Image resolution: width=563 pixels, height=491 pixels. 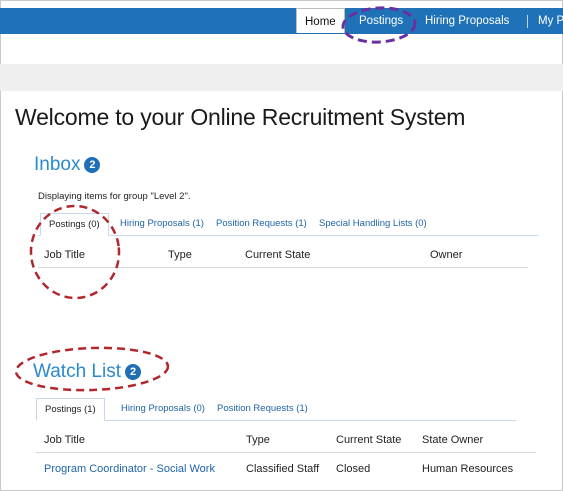 I want to click on watch-row-job-title-link: Program Coordinator - Social Work, so click(x=129, y=469).